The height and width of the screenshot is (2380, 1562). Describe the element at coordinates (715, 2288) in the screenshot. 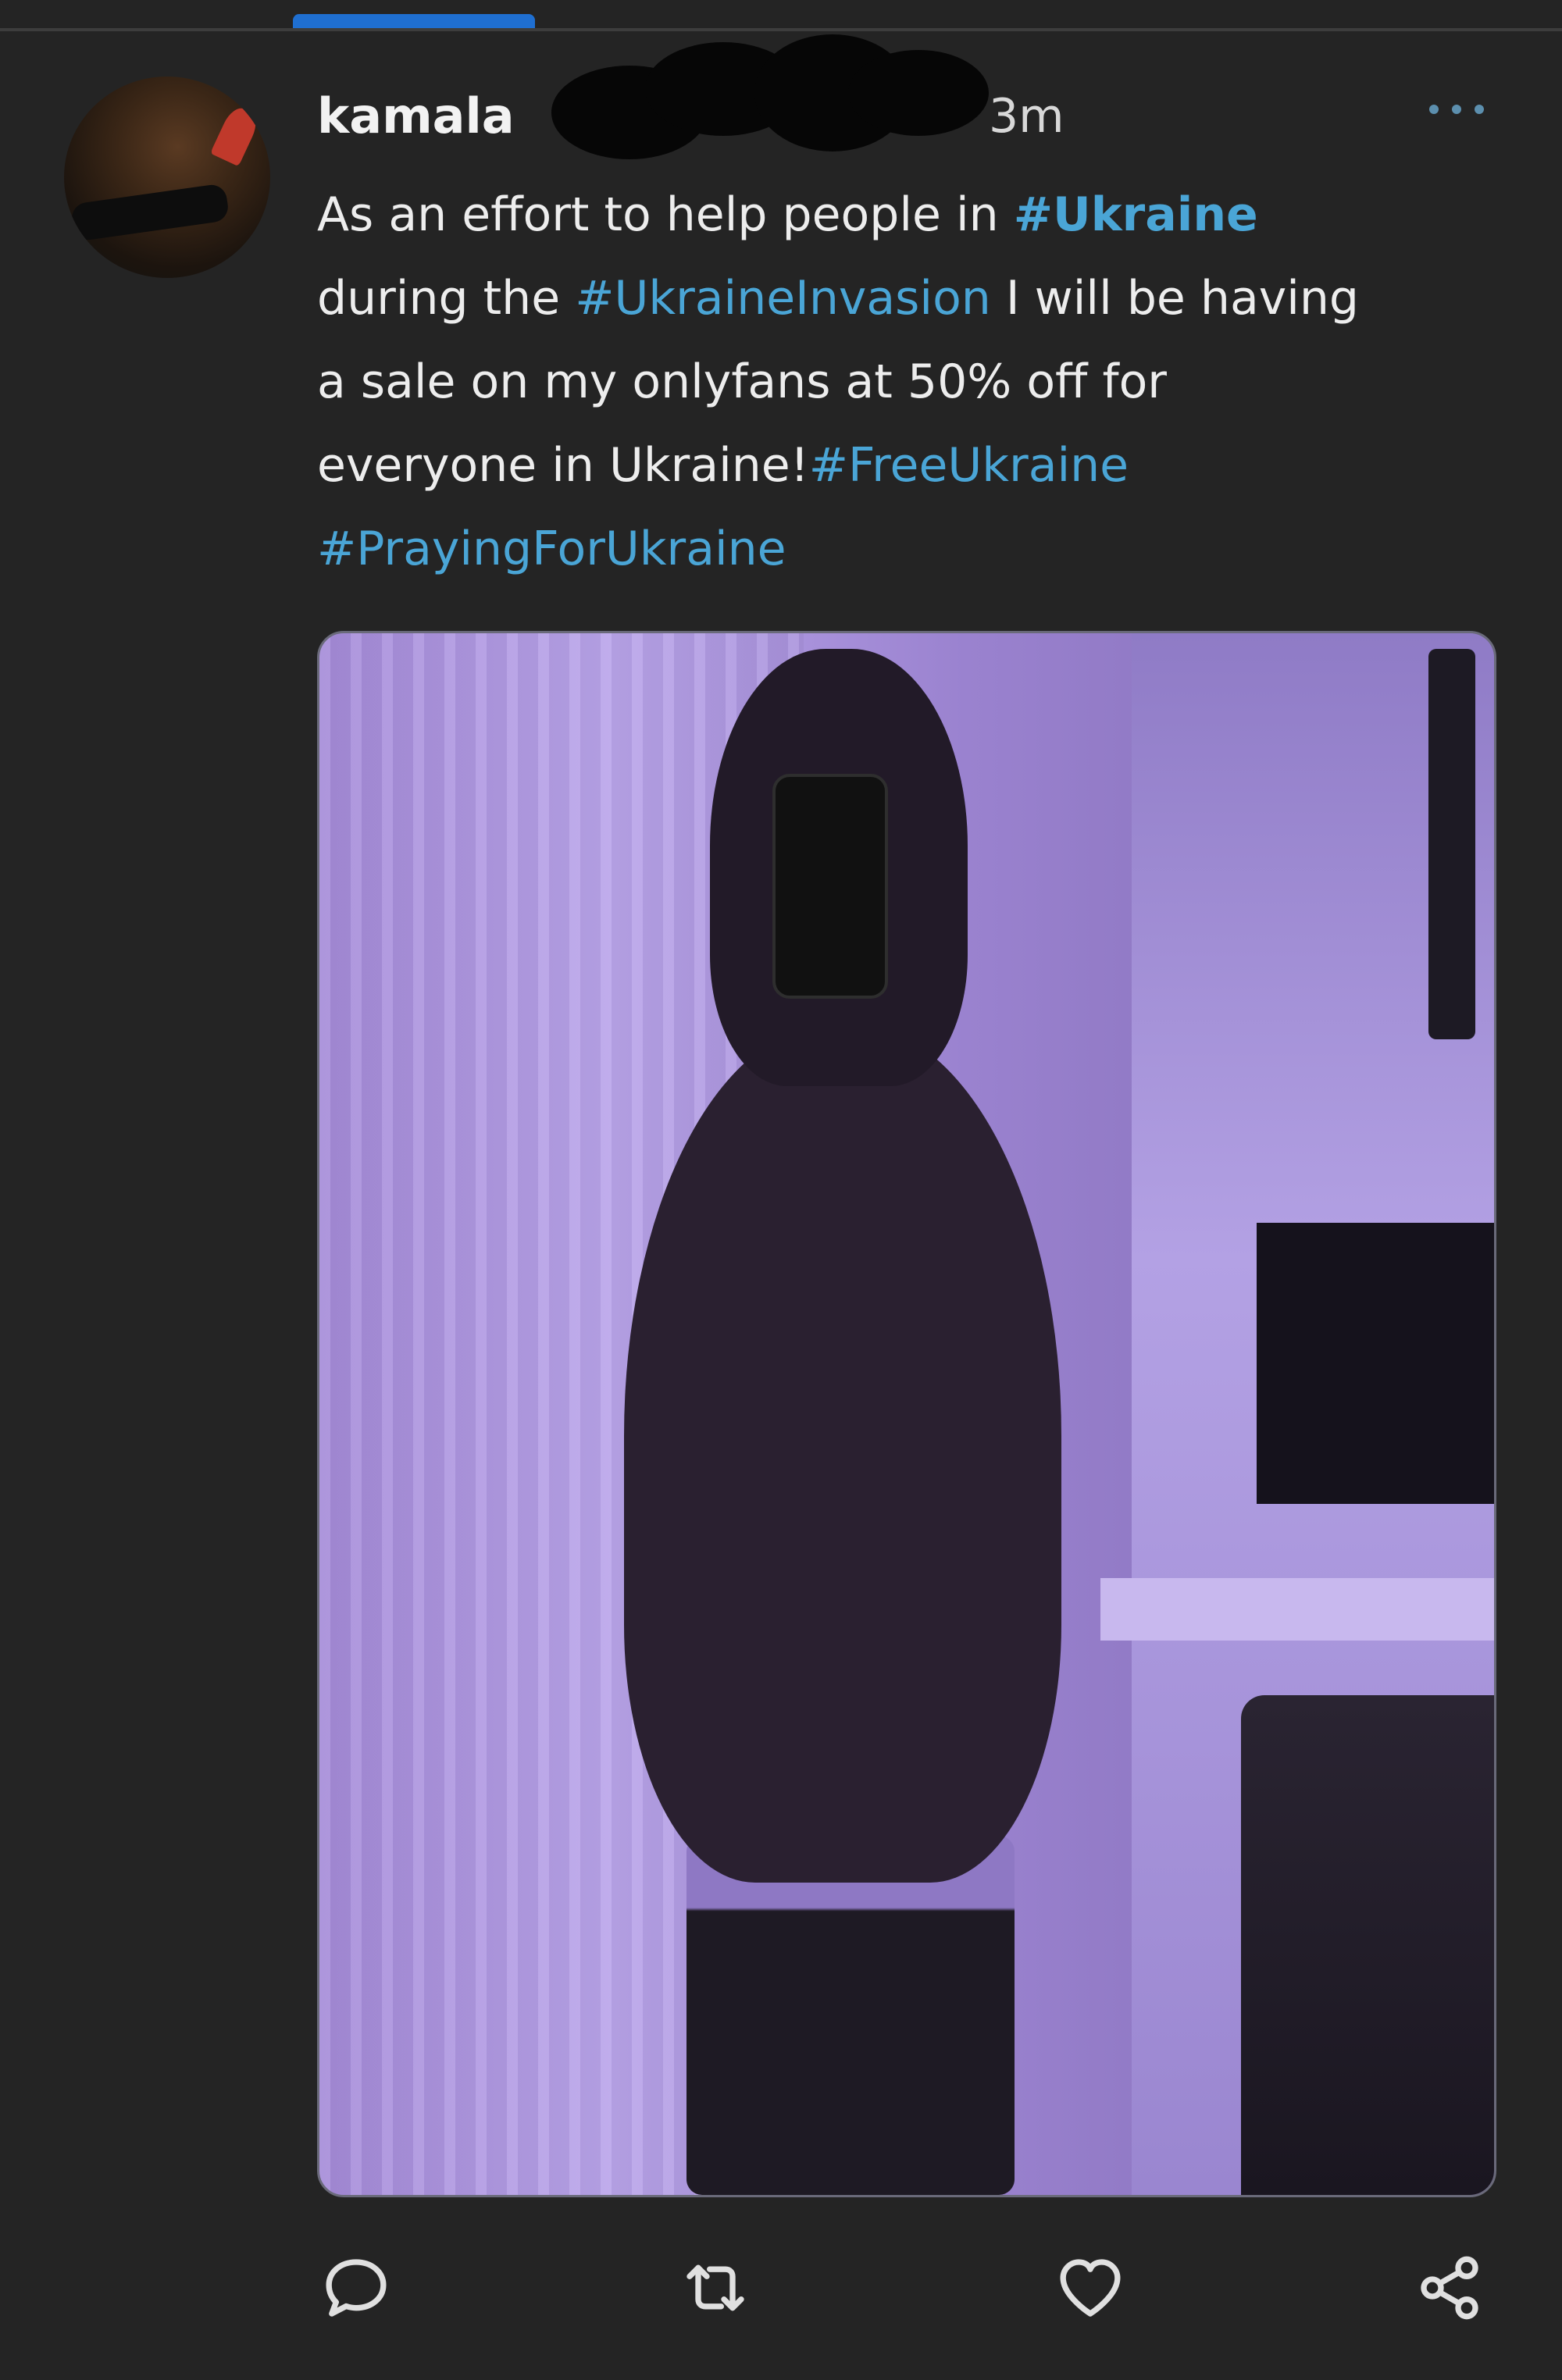

I see `retweet-icon` at that location.